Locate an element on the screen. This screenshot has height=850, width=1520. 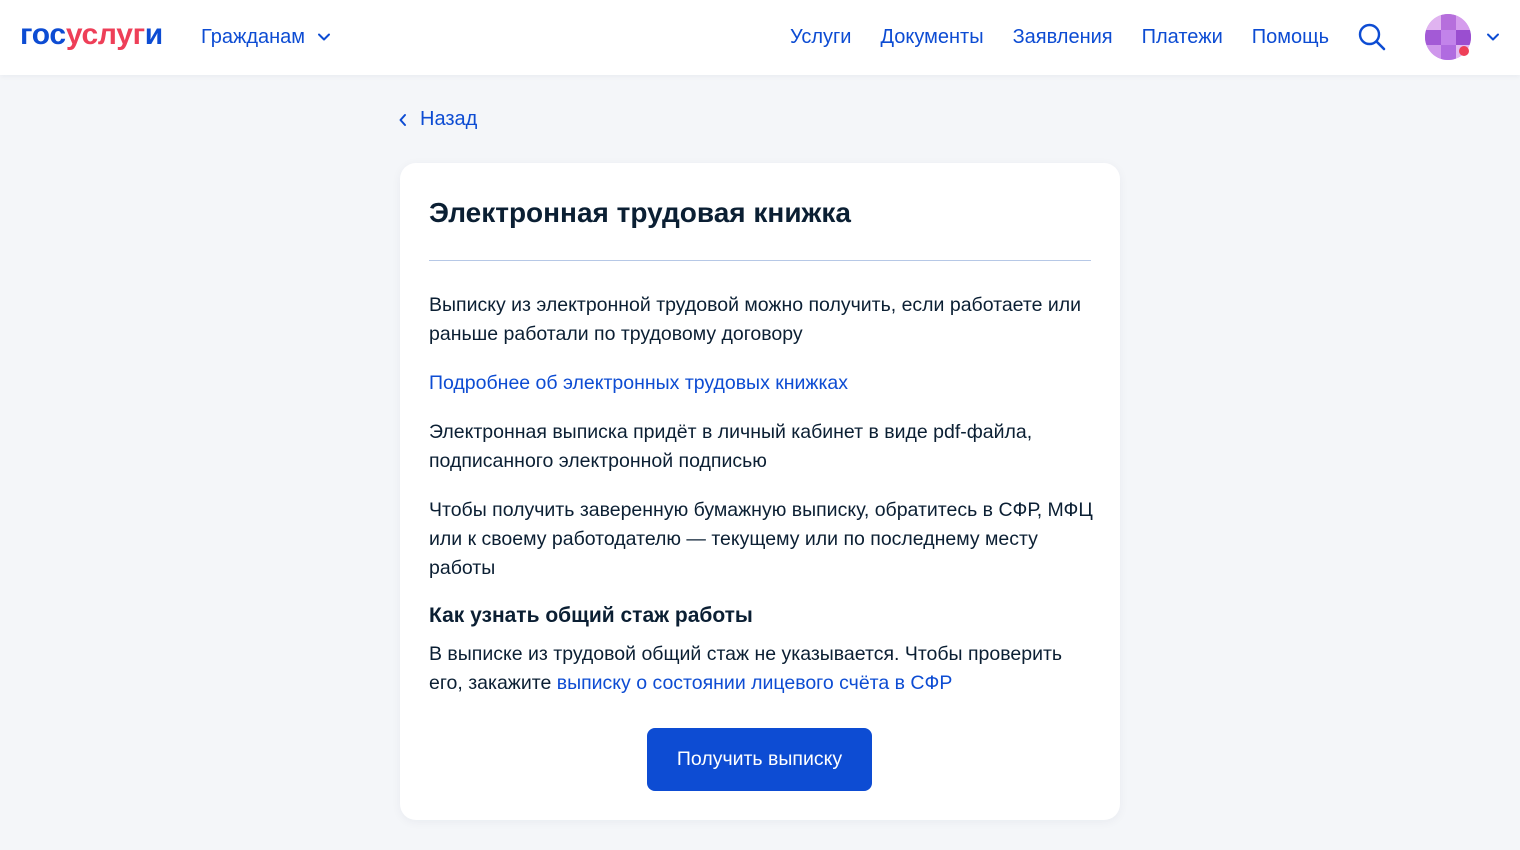
chevron-left-icon is located at coordinates (402, 119).